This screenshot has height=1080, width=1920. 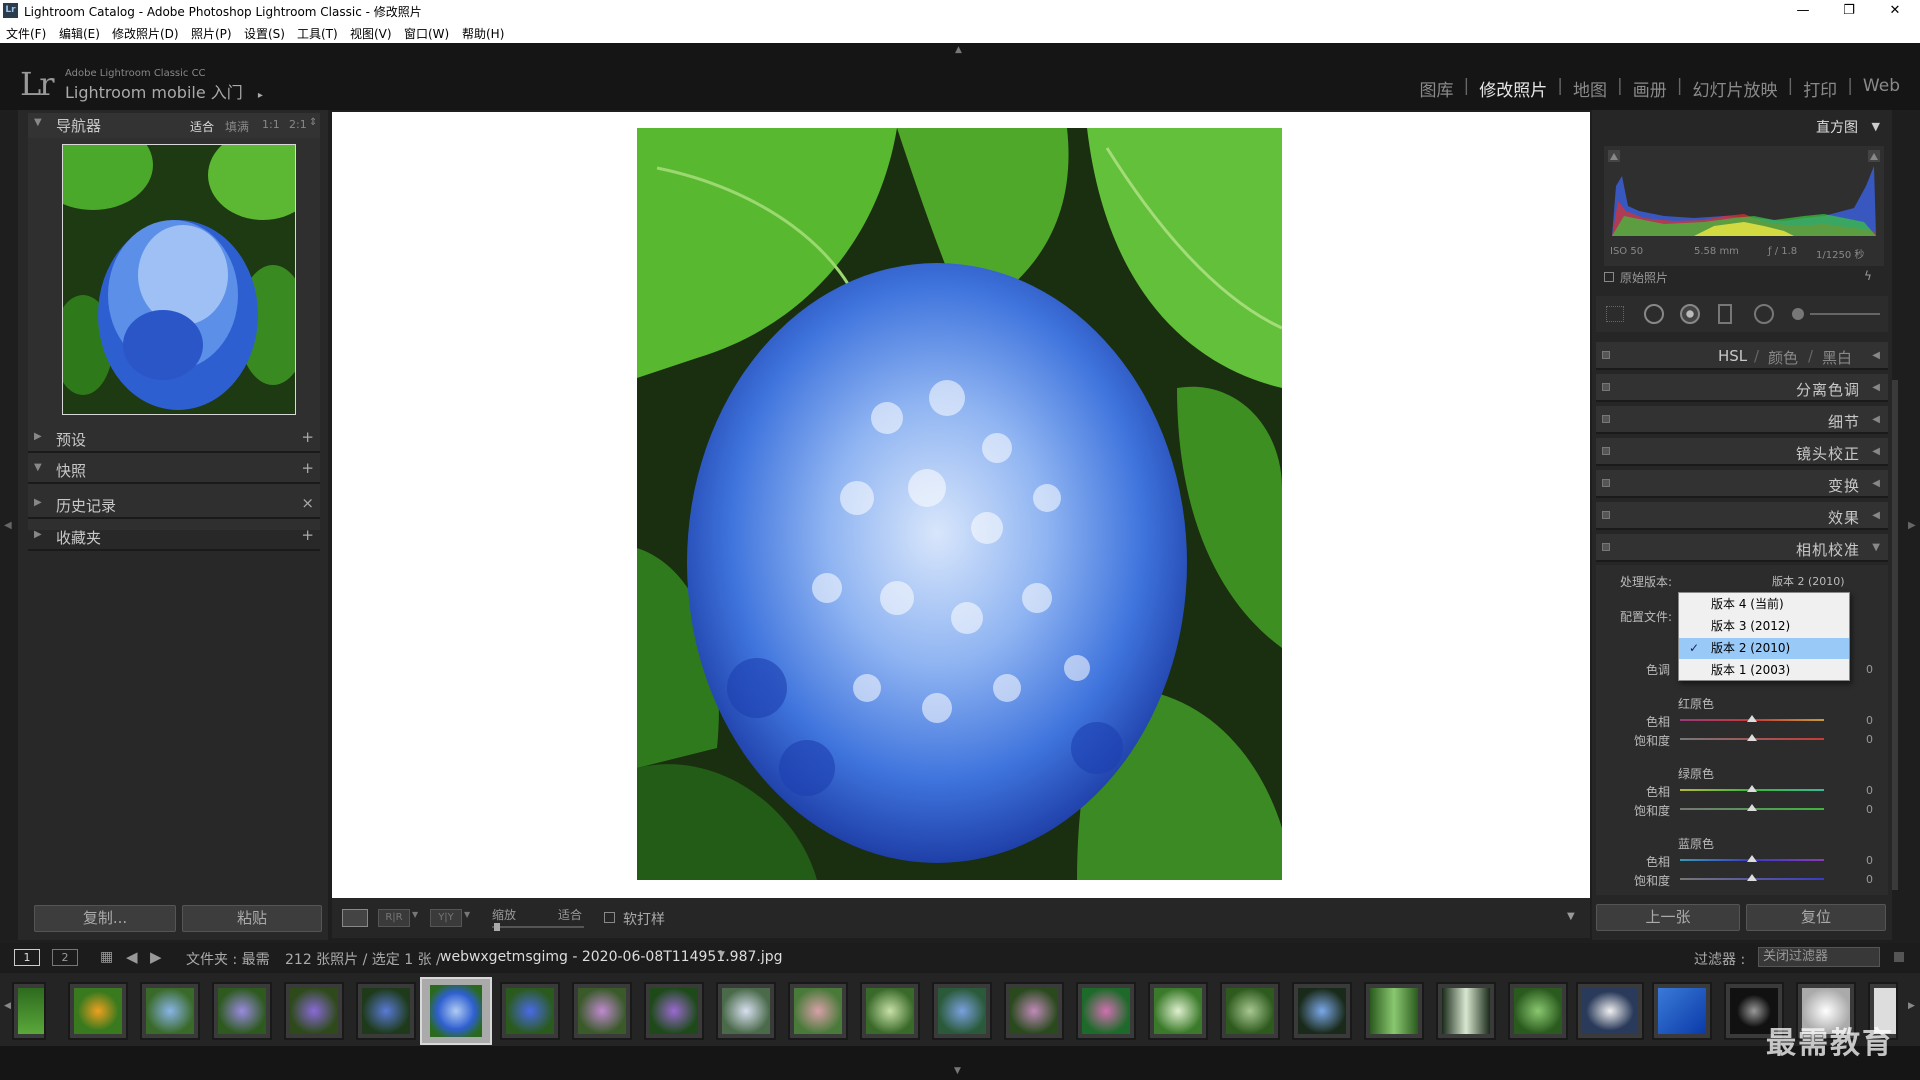 What do you see at coordinates (174, 439) in the screenshot?
I see `panel-presets: ▶ 预设 +` at bounding box center [174, 439].